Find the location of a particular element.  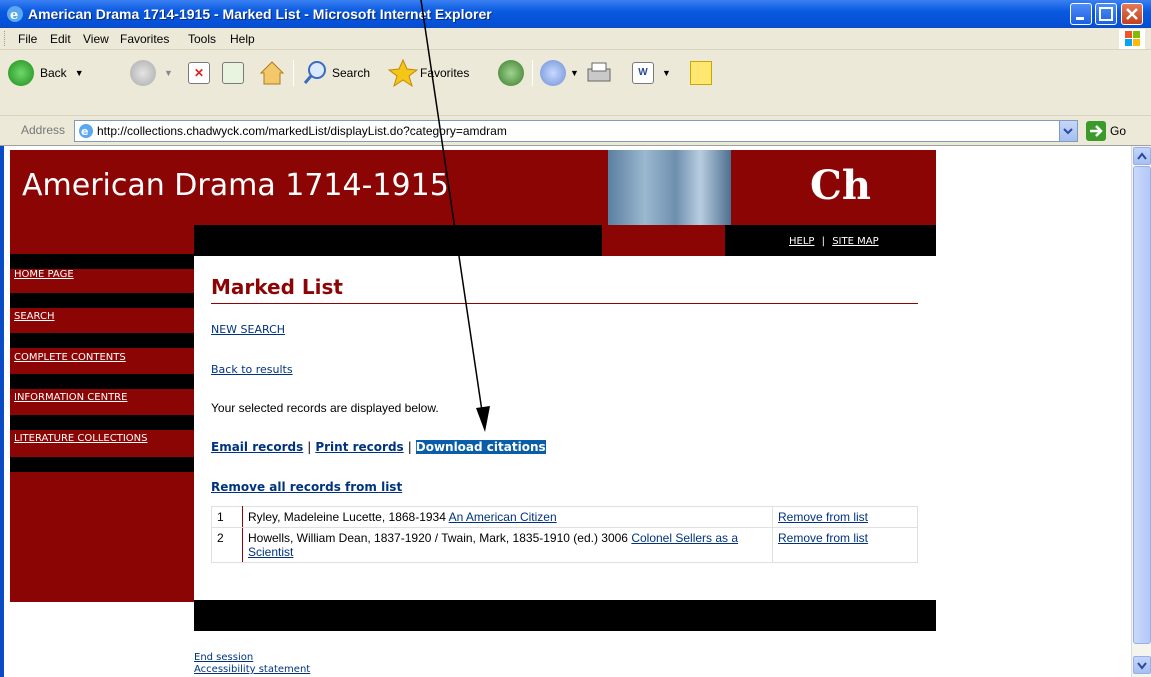

record-title-link: An American Citizen is located at coordinates (503, 517).